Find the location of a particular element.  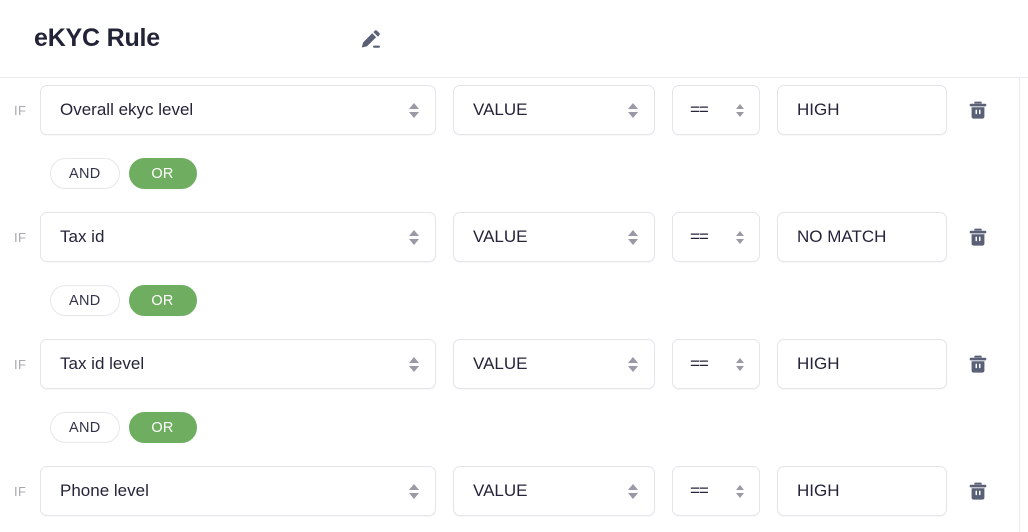

rule-row: IF Phone level VALUE == HIGH is located at coordinates (514, 491).